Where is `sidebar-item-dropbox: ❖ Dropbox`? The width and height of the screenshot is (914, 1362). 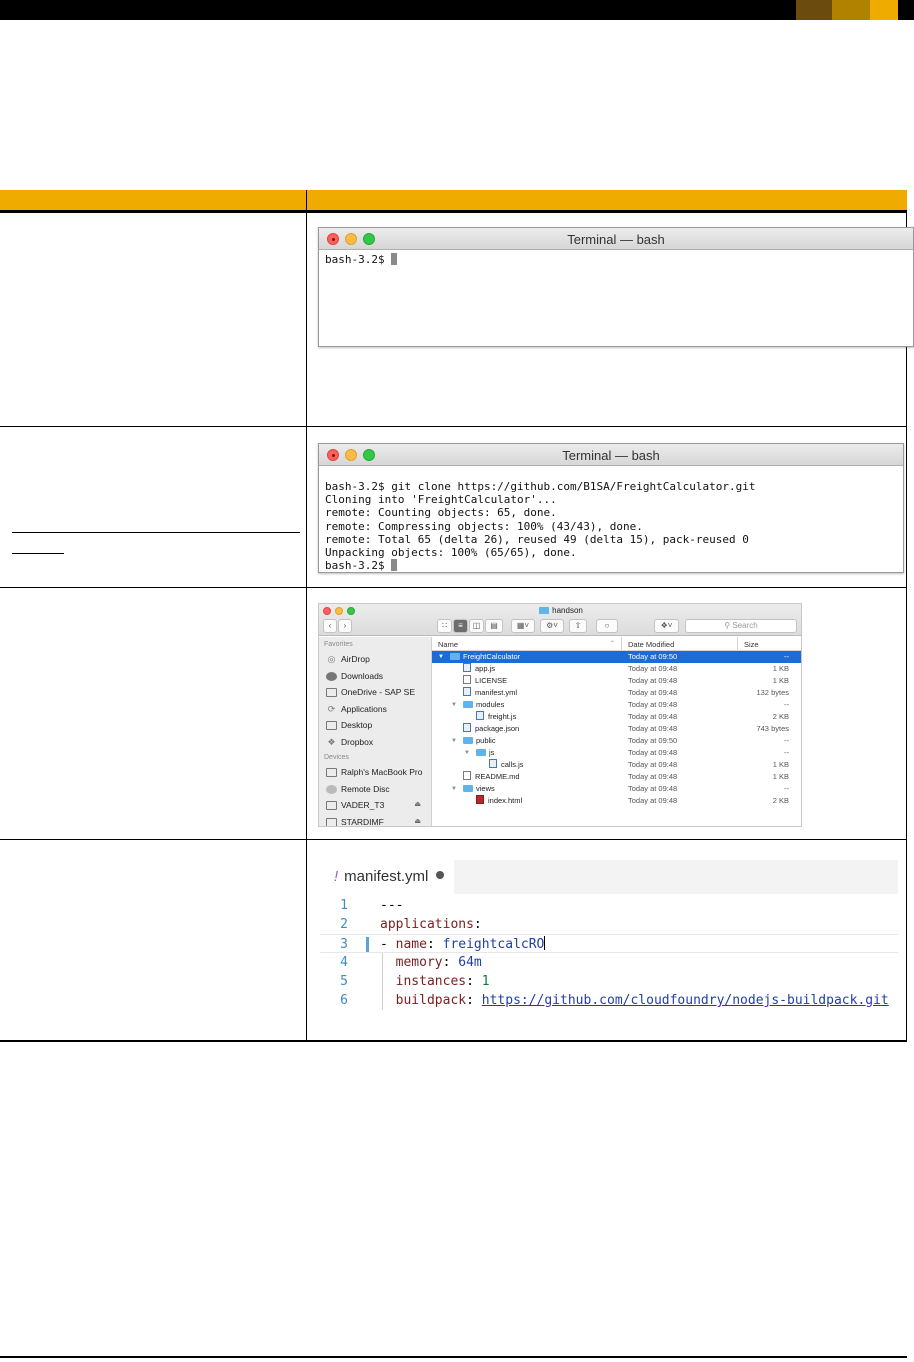
sidebar-item-dropbox: ❖ Dropbox is located at coordinates (375, 742).